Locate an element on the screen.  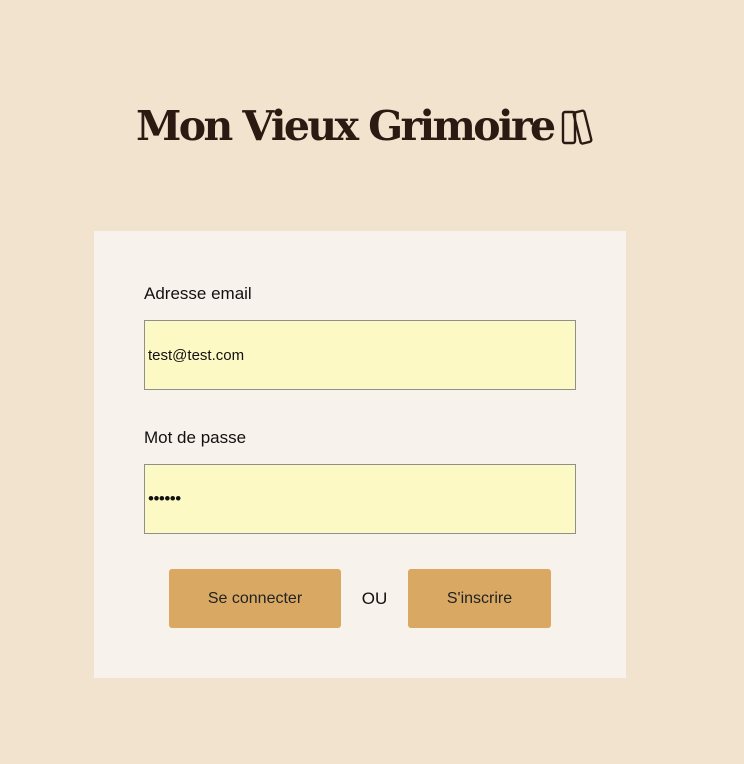
books-icon is located at coordinates (579, 126).